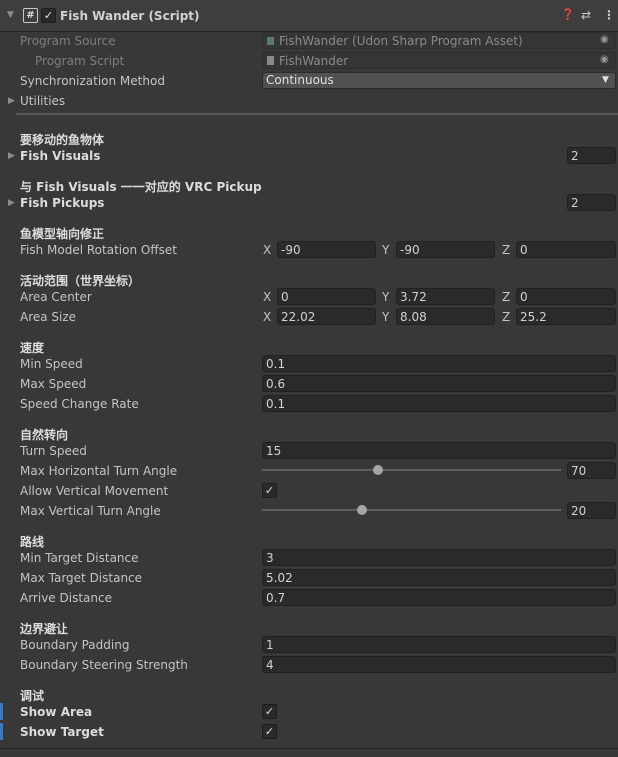 This screenshot has height=757, width=618. I want to click on max-vertical-turn-label: Max Vertical Turn Angle, so click(90, 511).